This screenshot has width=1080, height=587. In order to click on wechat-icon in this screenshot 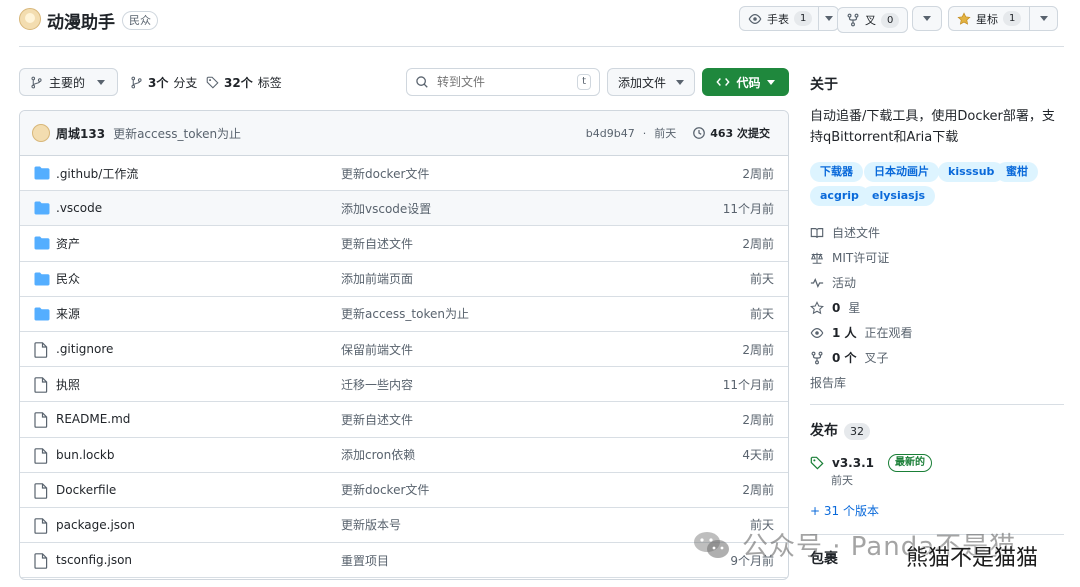, I will do `click(711, 544)`.